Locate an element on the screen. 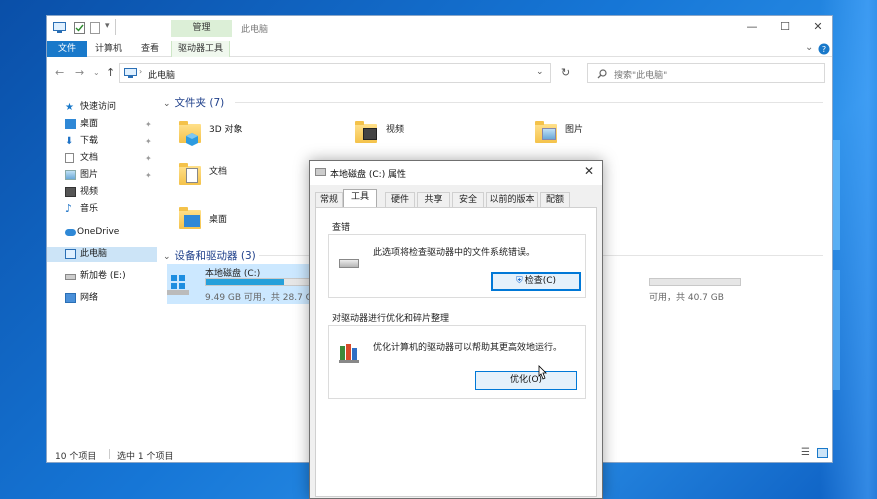  sidebar-item-label: 网络 is located at coordinates (89, 298).